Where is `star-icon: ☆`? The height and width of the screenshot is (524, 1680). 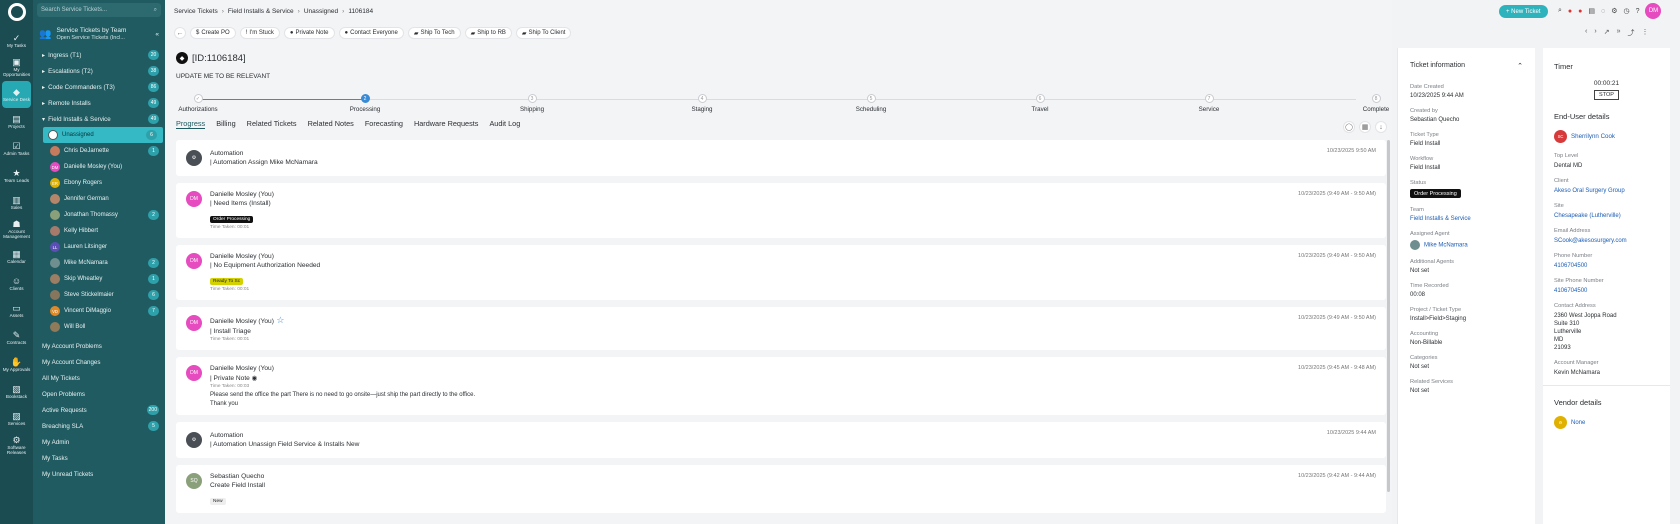 star-icon: ☆ is located at coordinates (279, 320).